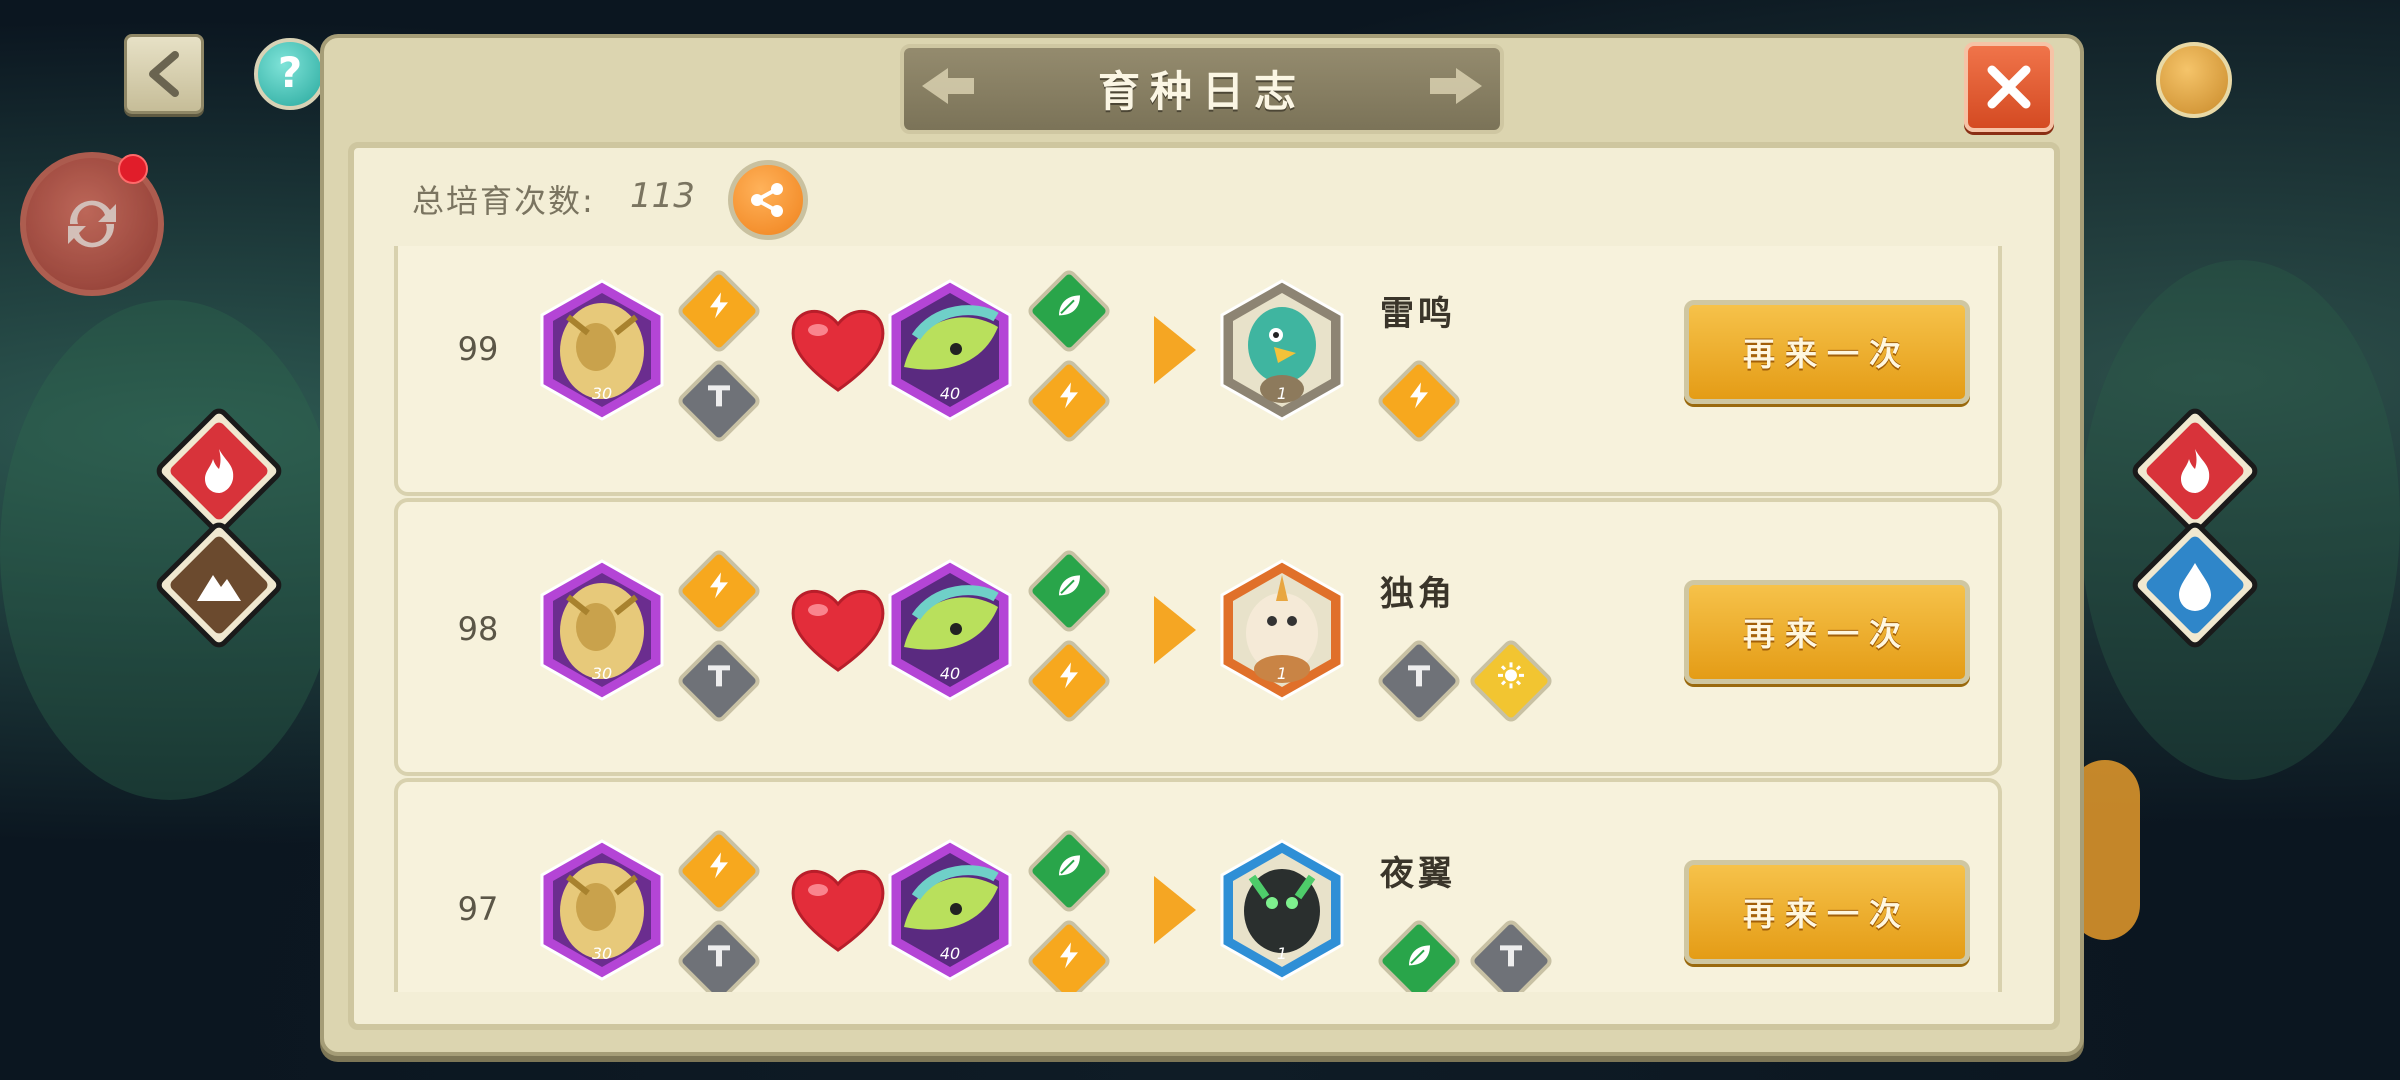 The width and height of the screenshot is (2400, 1080). I want to click on child-name: 夜翼, so click(1418, 874).